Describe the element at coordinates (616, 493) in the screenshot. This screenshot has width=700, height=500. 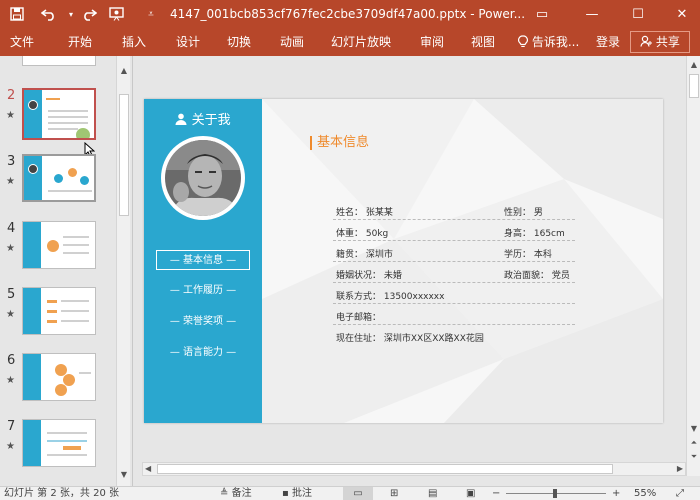
I see `zoom-in-icon: +` at that location.